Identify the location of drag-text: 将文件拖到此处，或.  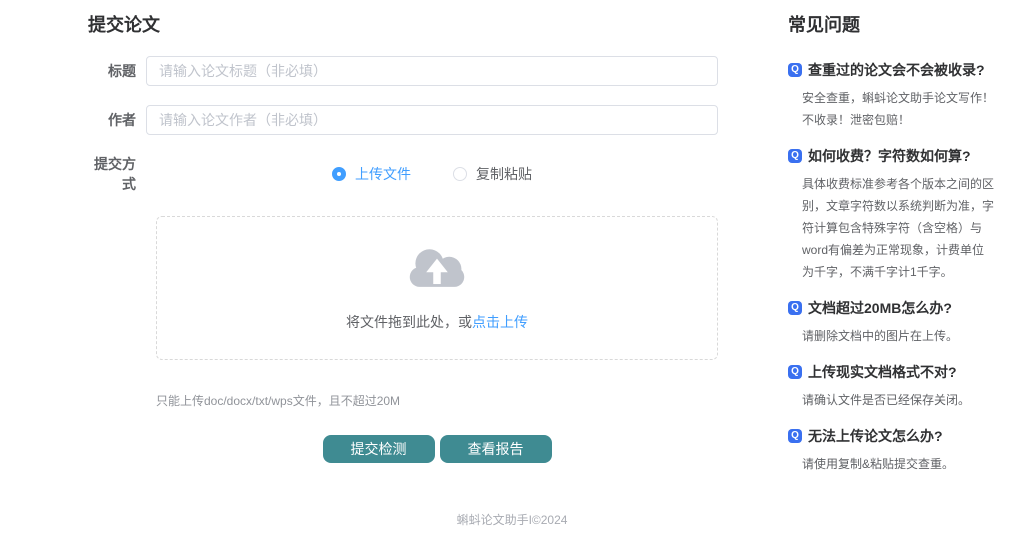
(409, 321).